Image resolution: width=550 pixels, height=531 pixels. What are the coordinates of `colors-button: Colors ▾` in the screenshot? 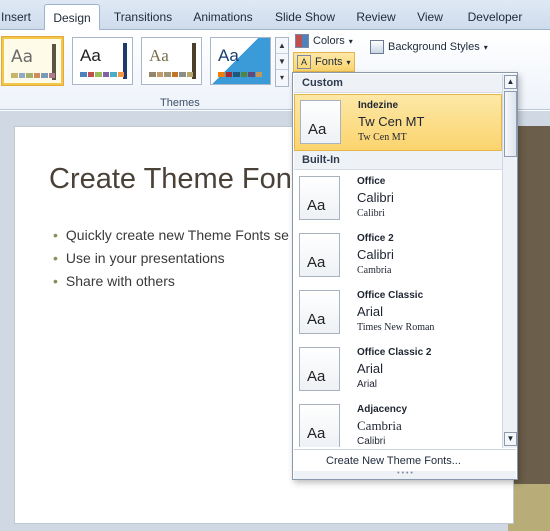 It's located at (324, 41).